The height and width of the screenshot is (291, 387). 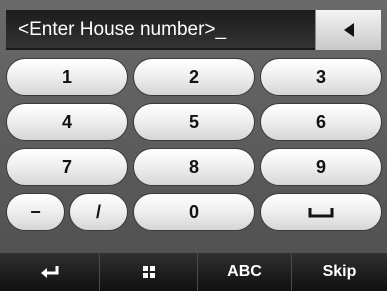 What do you see at coordinates (67, 122) in the screenshot?
I see `key-4: 4` at bounding box center [67, 122].